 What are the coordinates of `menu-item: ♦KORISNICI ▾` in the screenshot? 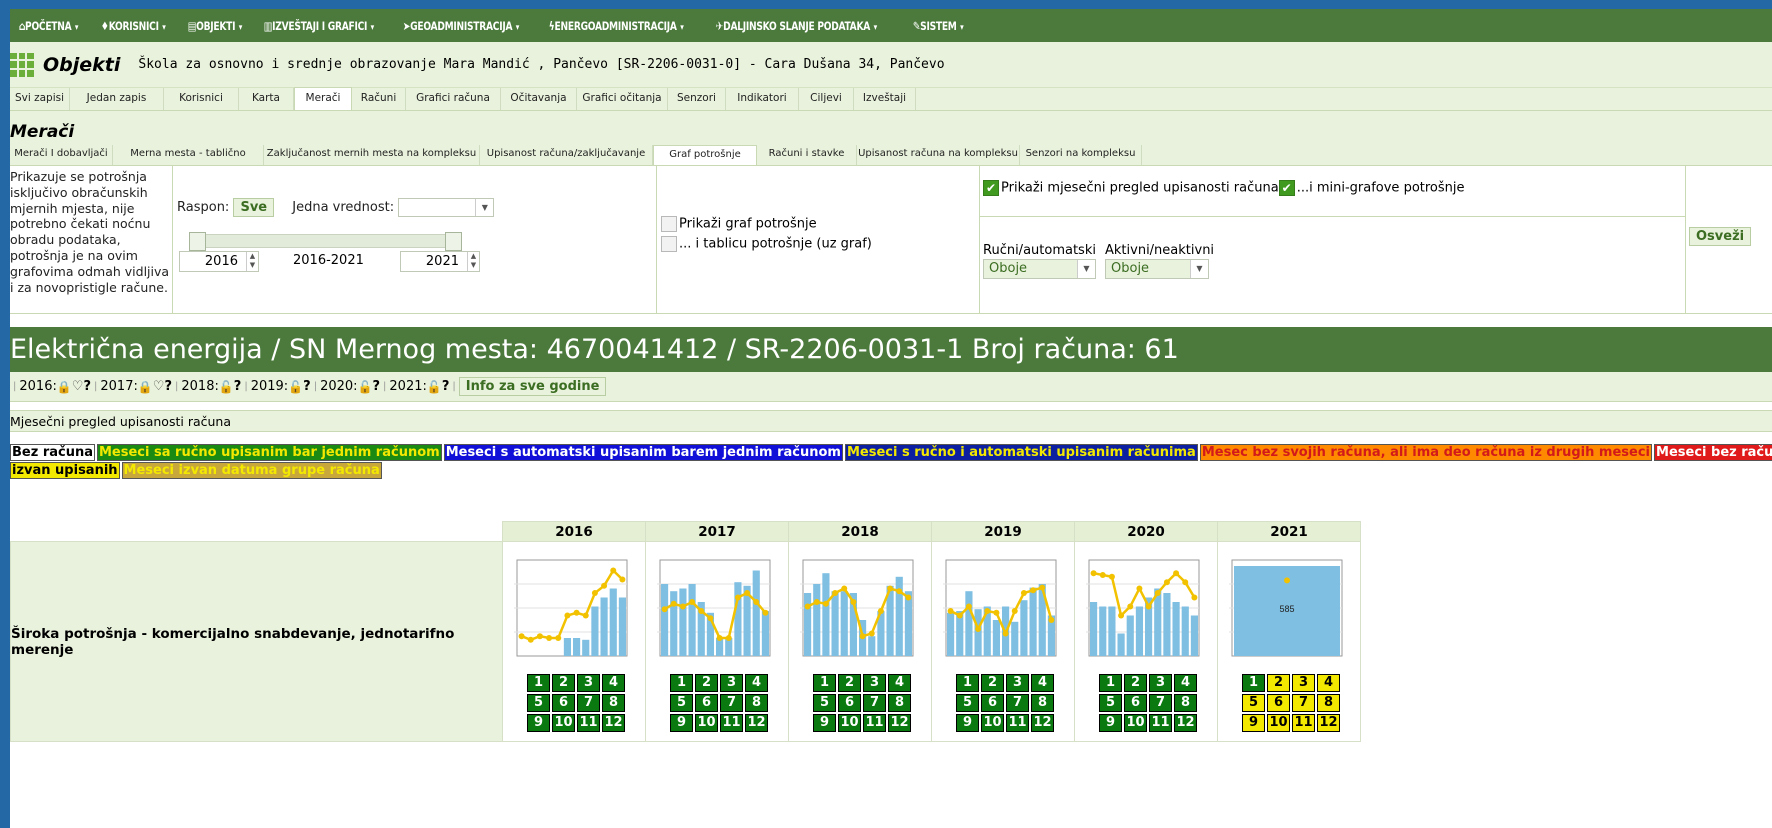 It's located at (135, 26).